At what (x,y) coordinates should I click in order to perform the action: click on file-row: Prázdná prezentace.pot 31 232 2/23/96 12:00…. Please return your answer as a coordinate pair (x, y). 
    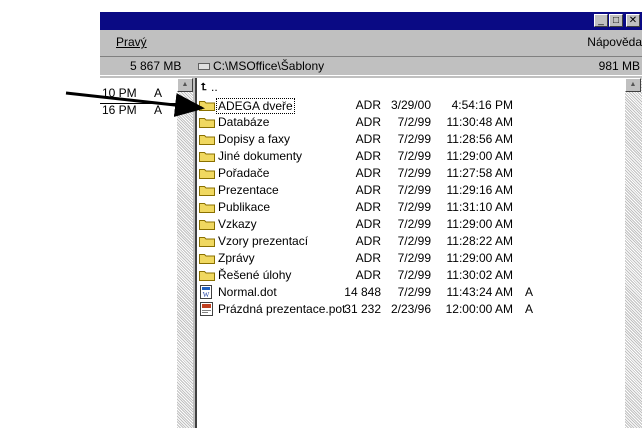
    Looking at the image, I should click on (412, 309).